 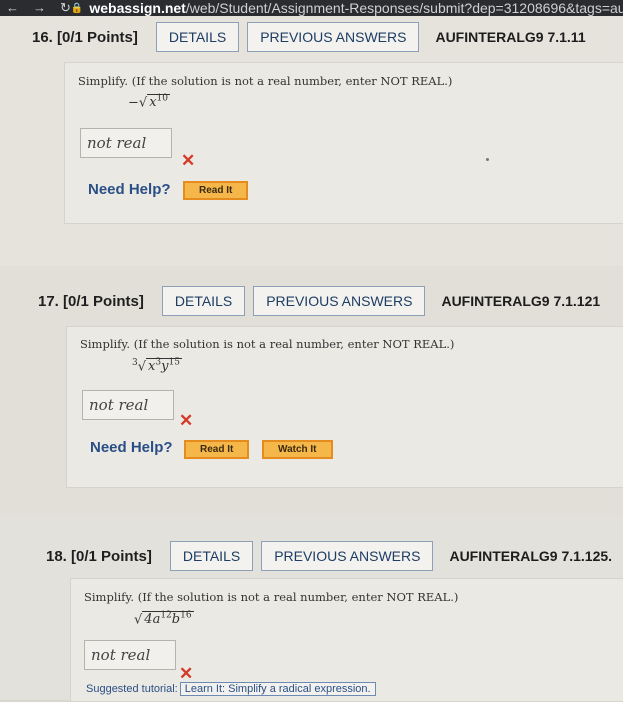 I want to click on assignment-code: AUFINTERALG9 7.1.121, so click(x=521, y=301).